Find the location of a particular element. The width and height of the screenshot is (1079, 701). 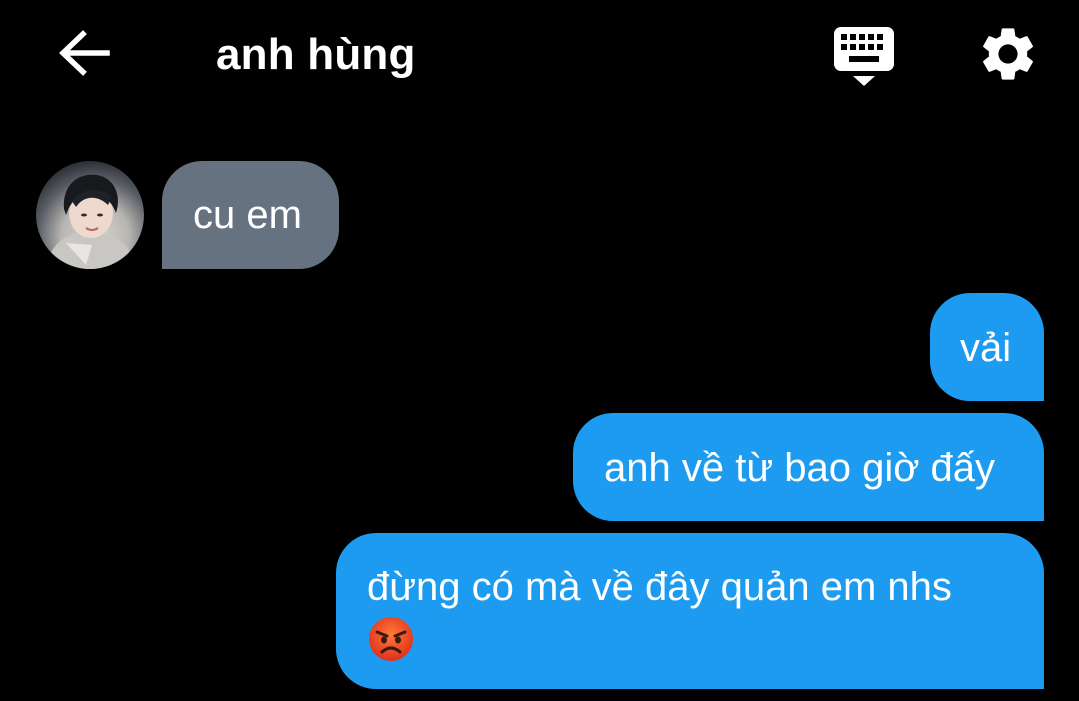

message-text: đừng có mà về đây quản em nhs is located at coordinates (659, 587).